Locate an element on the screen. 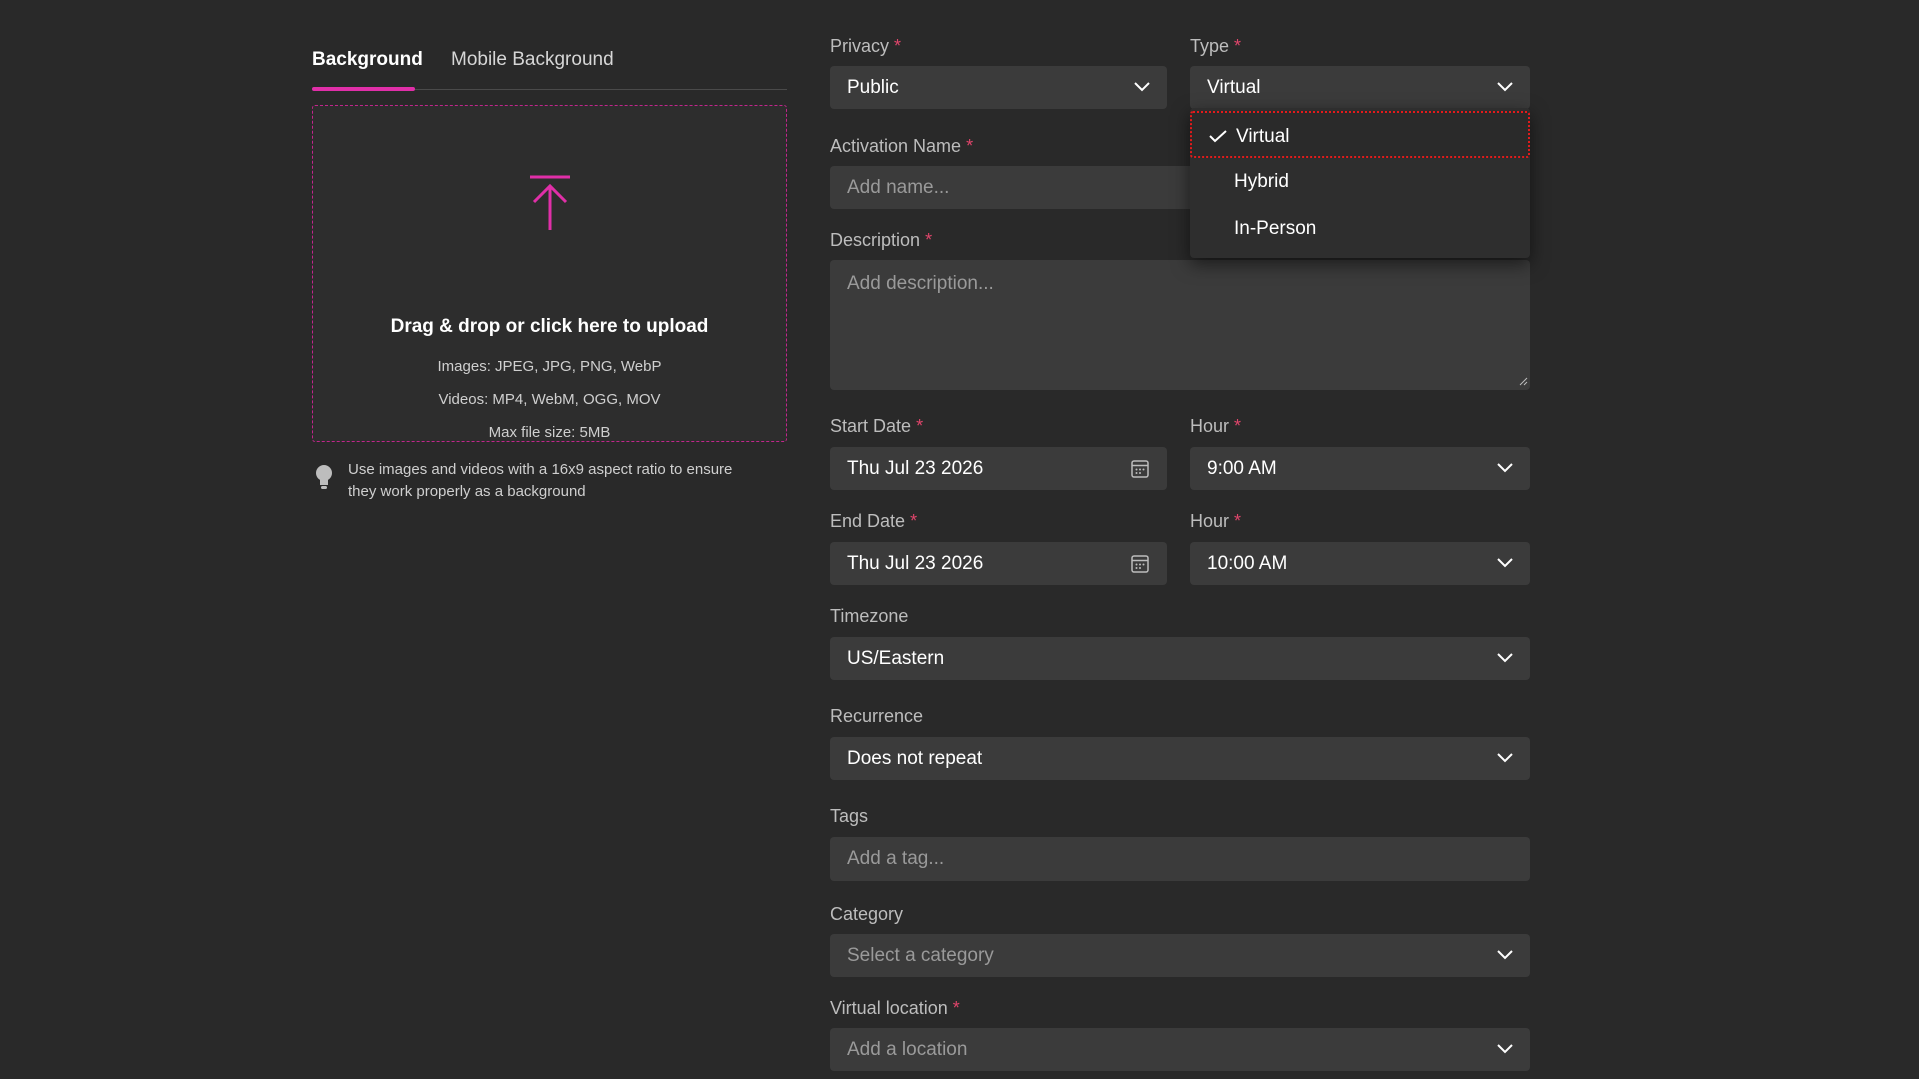 The height and width of the screenshot is (1079, 1919). type-select: Virtual is located at coordinates (1360, 87).